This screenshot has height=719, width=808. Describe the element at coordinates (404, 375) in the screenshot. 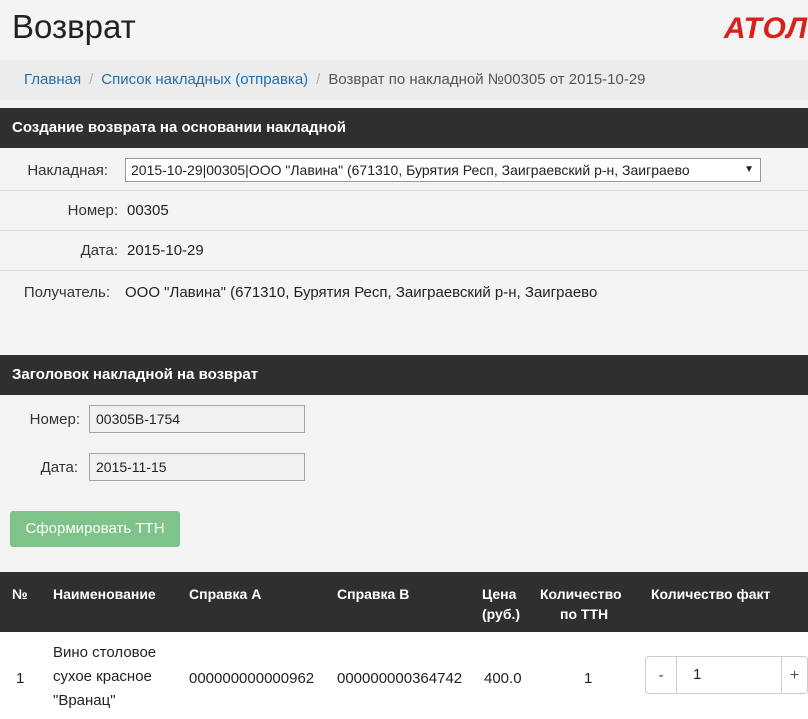

I see `return-panel-heading: Заголовок накладной на возврат` at that location.